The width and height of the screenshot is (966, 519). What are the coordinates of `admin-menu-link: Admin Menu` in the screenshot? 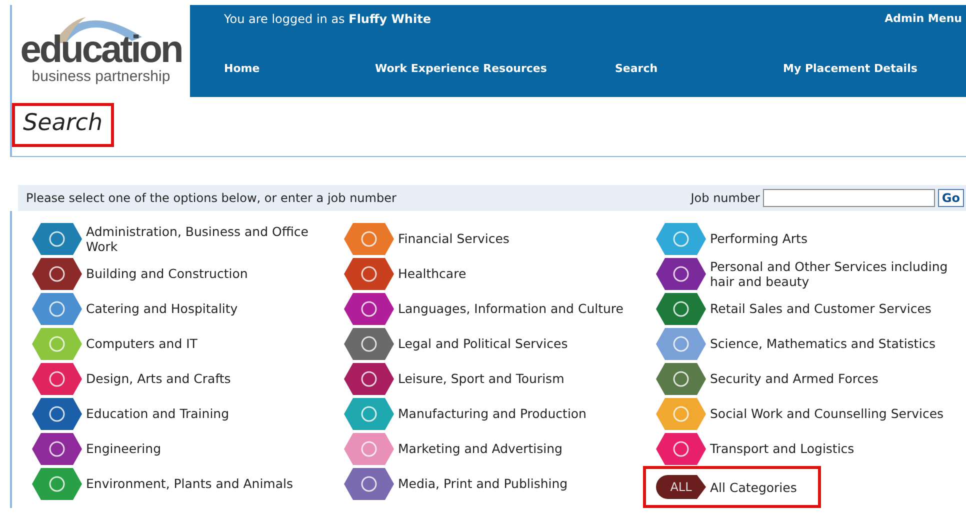 It's located at (923, 19).